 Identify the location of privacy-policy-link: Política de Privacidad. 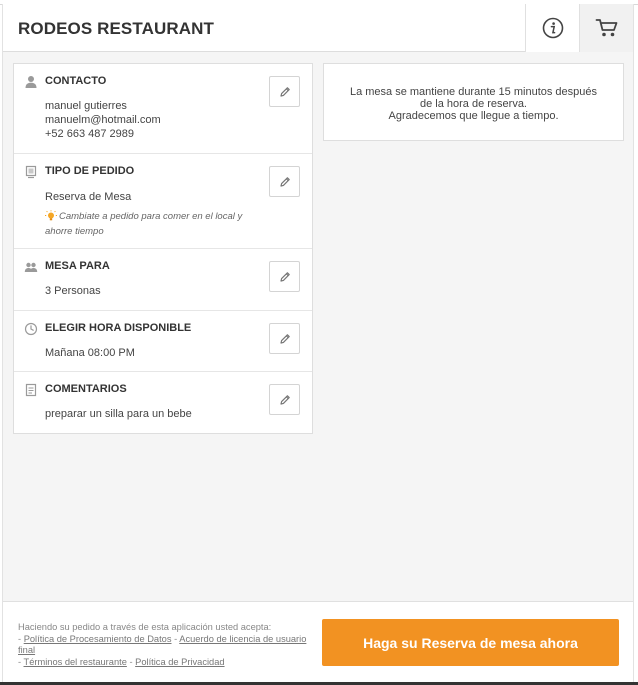
(179, 662).